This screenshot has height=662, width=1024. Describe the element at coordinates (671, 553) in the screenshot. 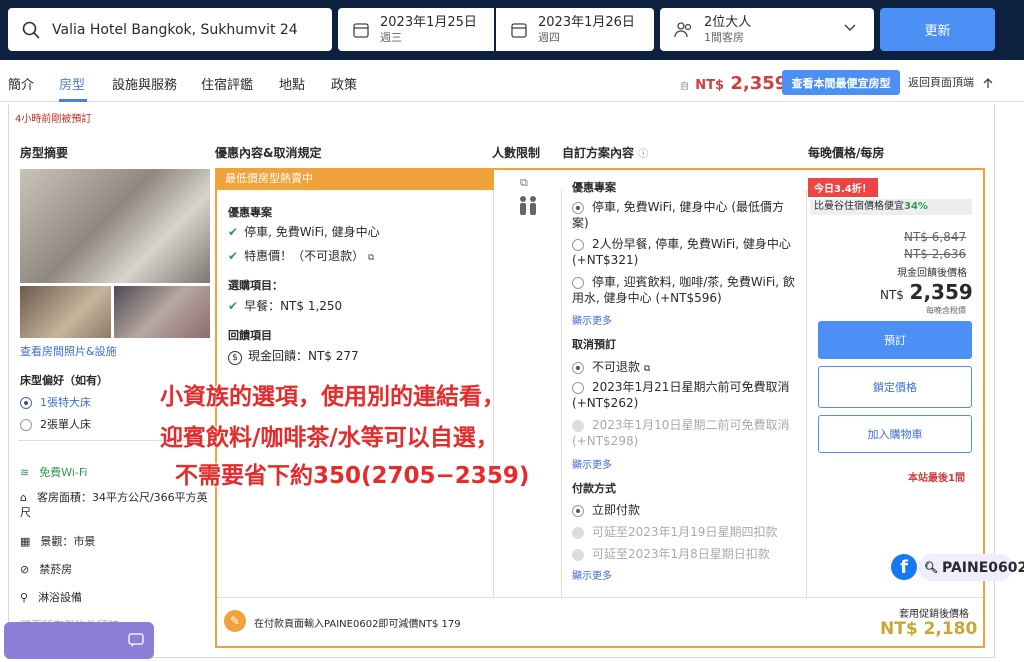

I see `payment-option: 可延至2023年1月8日星期日扣款` at that location.